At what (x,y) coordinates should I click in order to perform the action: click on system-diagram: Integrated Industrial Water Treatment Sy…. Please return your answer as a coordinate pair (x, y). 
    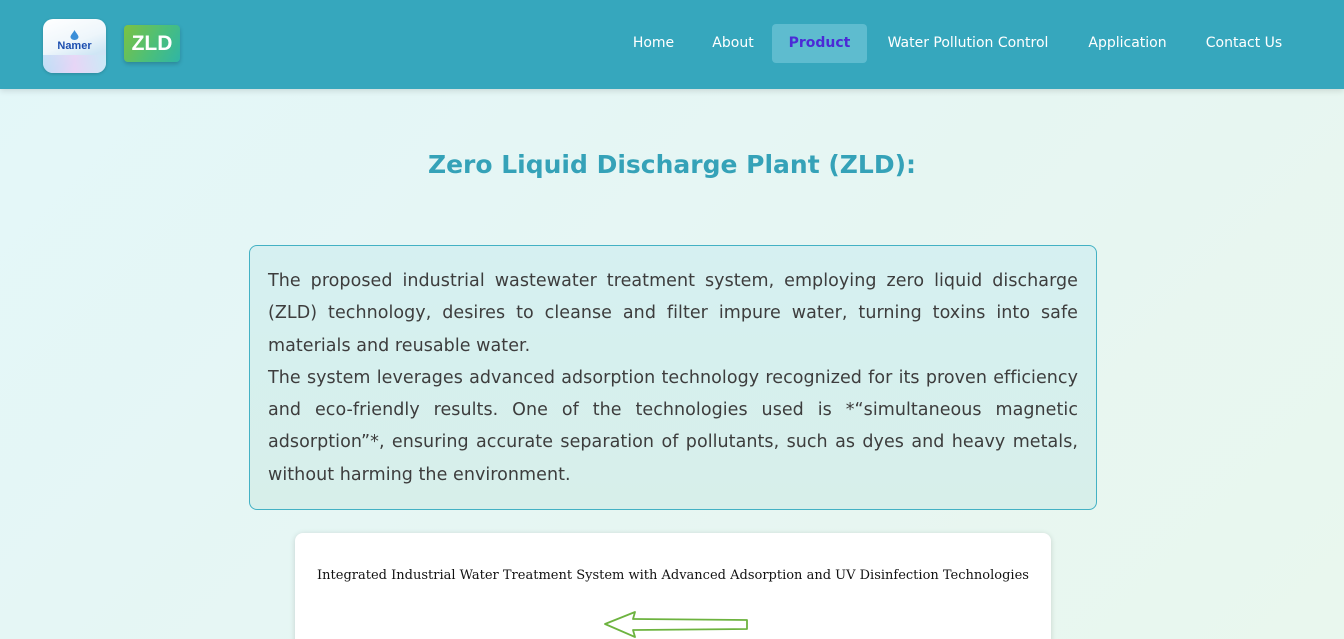
    Looking at the image, I should click on (673, 586).